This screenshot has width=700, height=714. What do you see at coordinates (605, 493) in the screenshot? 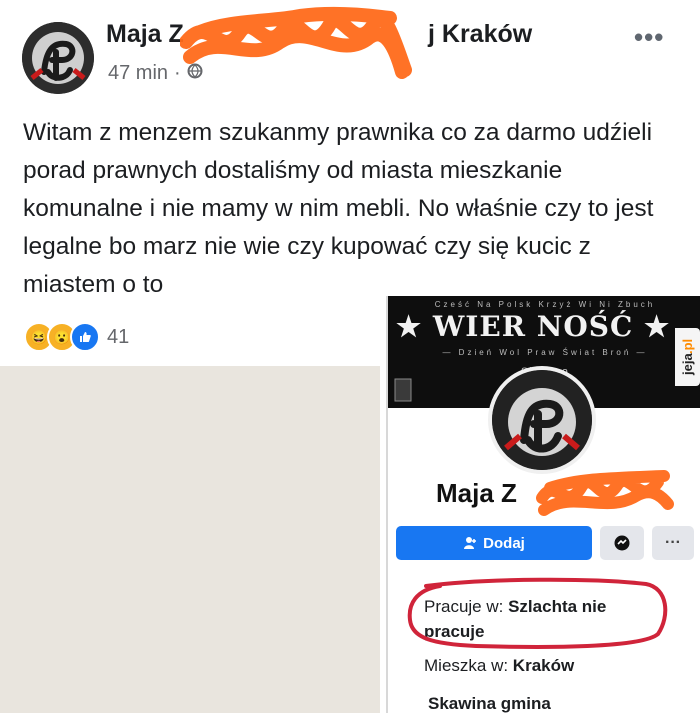
I see `censor-scribble-profile` at bounding box center [605, 493].